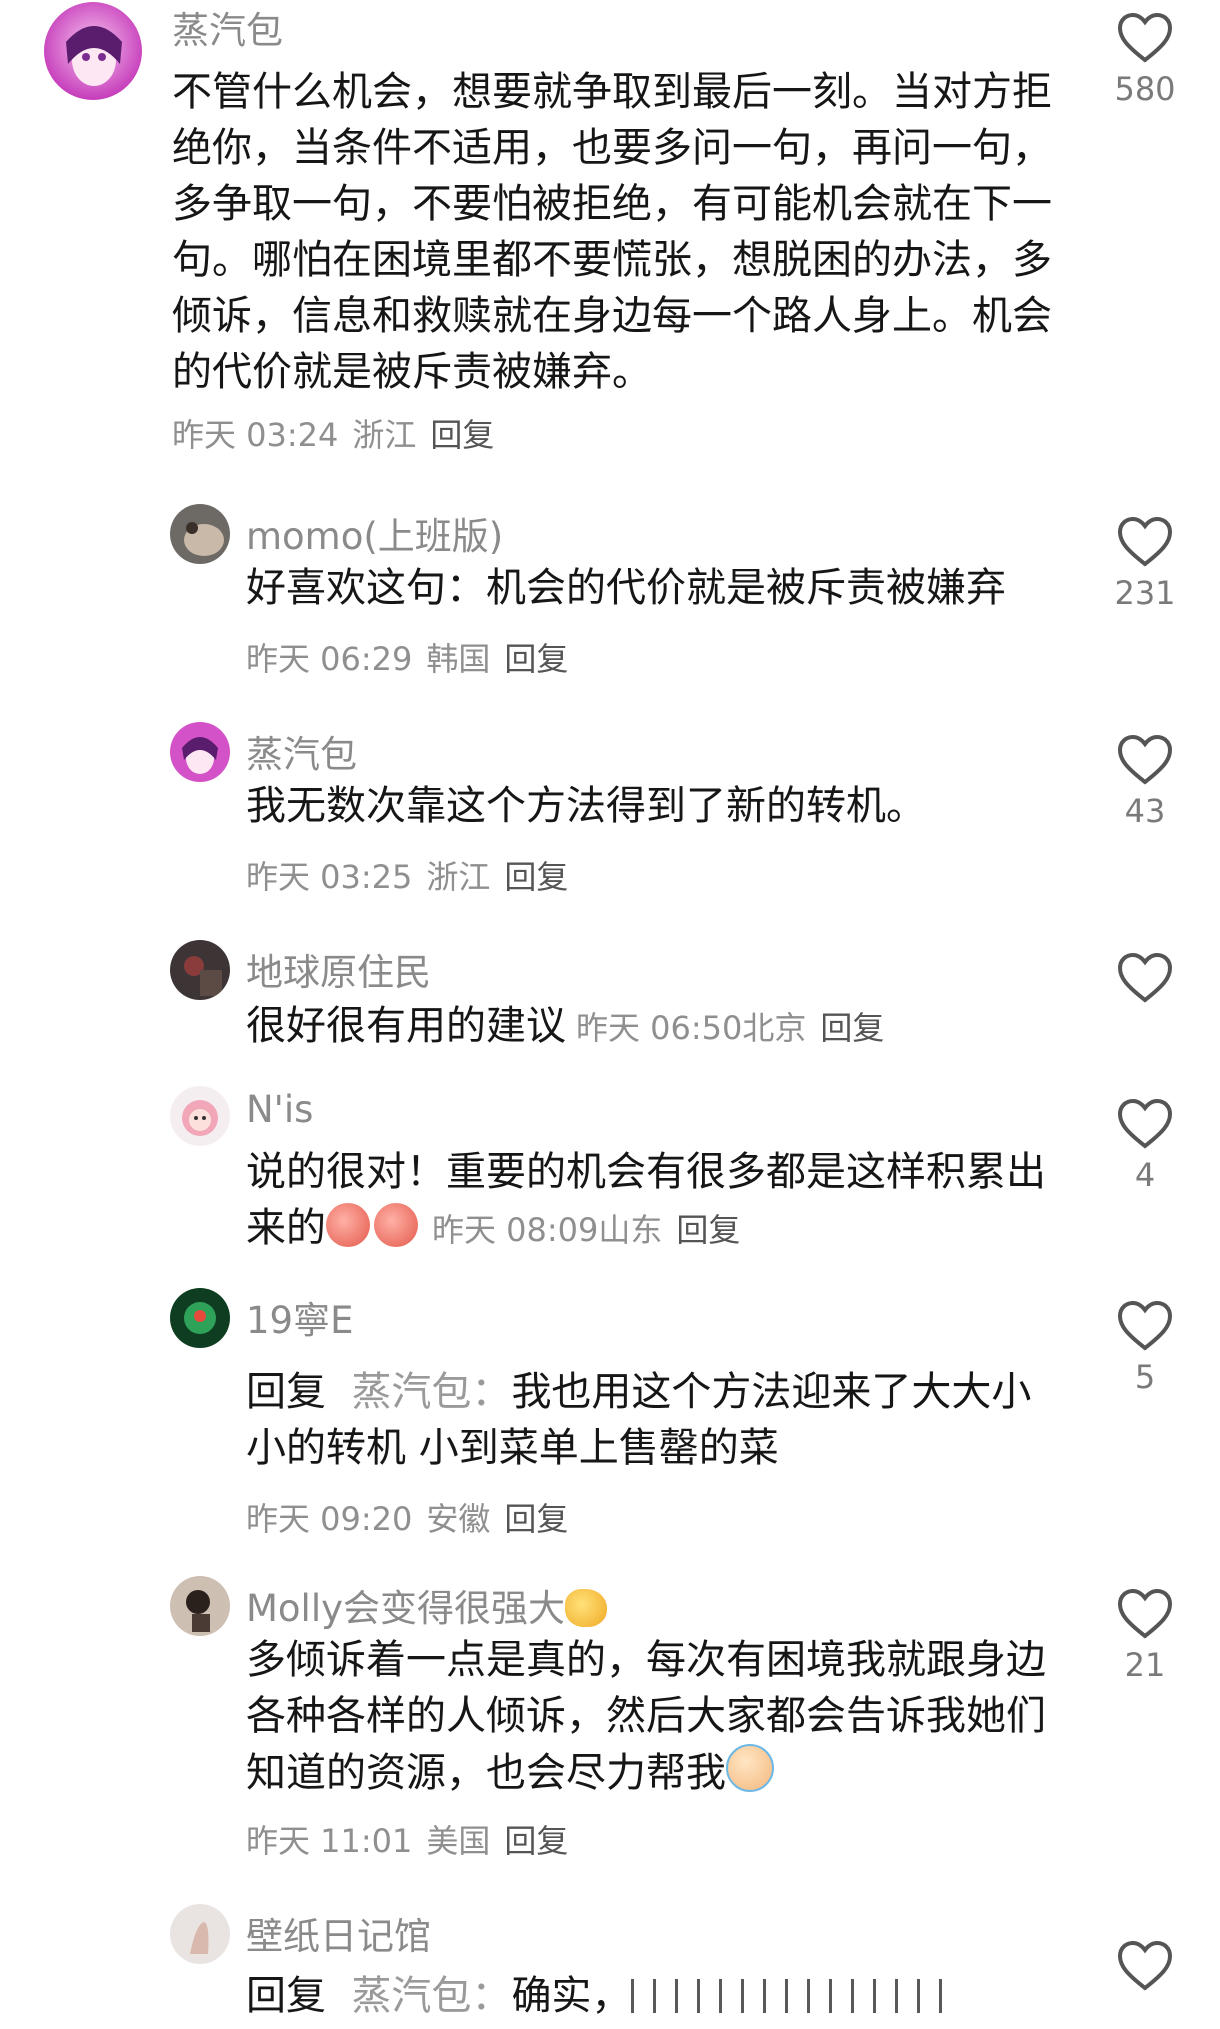  I want to click on reply-meta: 昨天 06:50北京 回复, so click(730, 1028).